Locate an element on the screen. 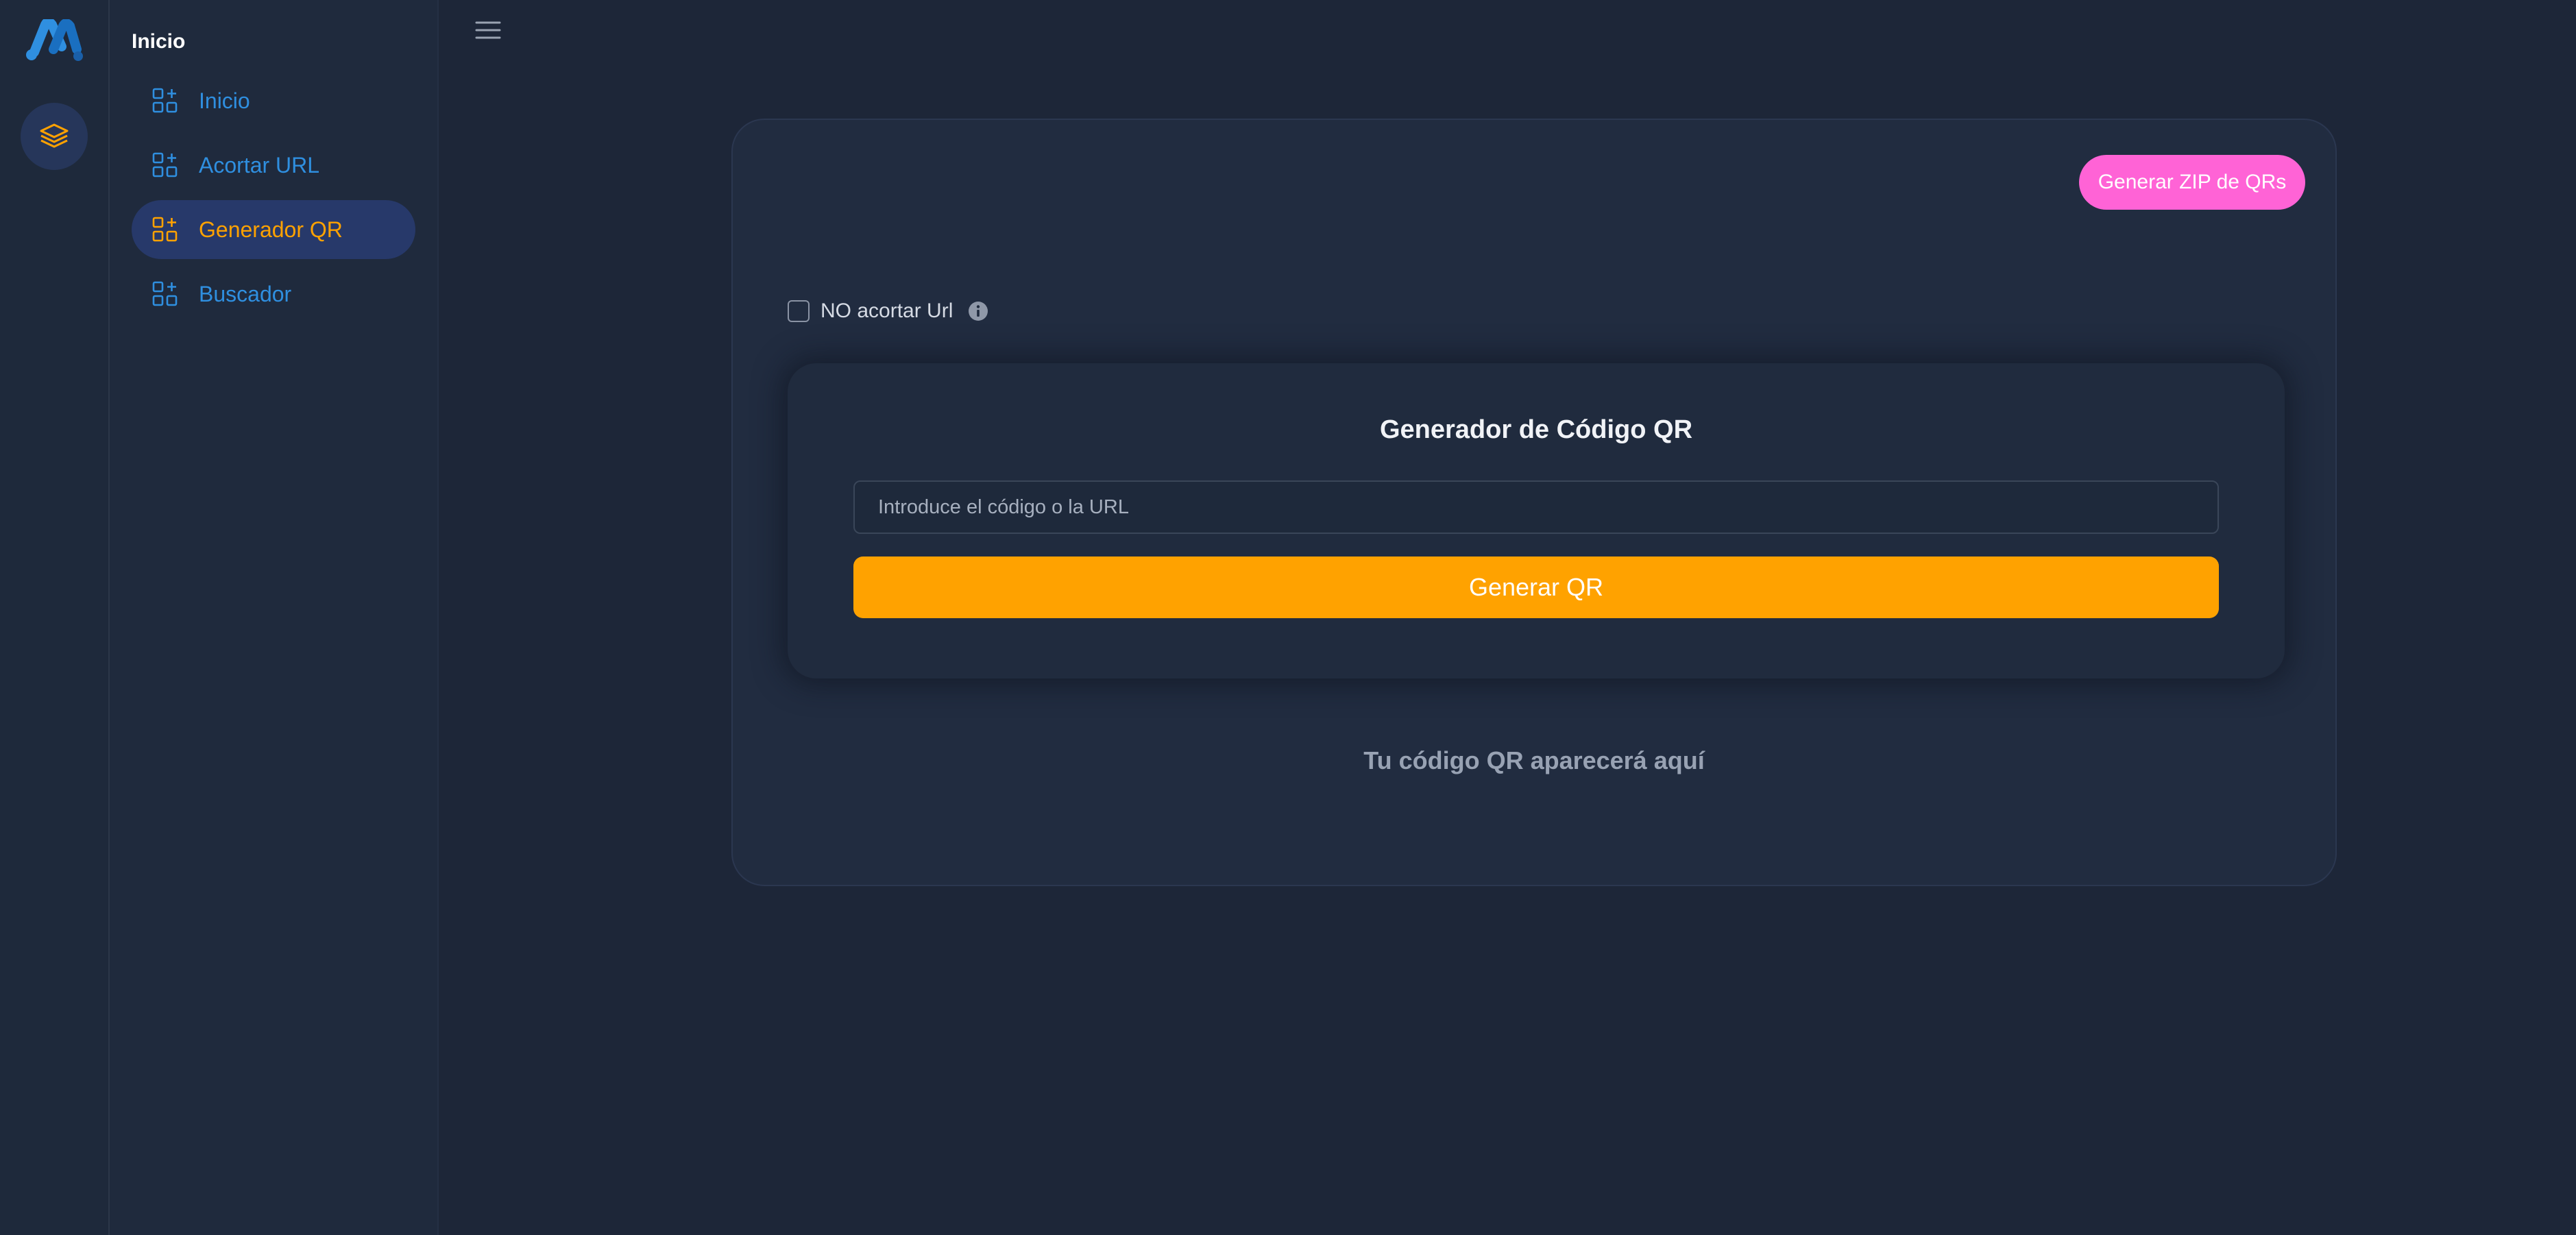  generate-zip-button: Generar ZIP de QRs is located at coordinates (2192, 182).